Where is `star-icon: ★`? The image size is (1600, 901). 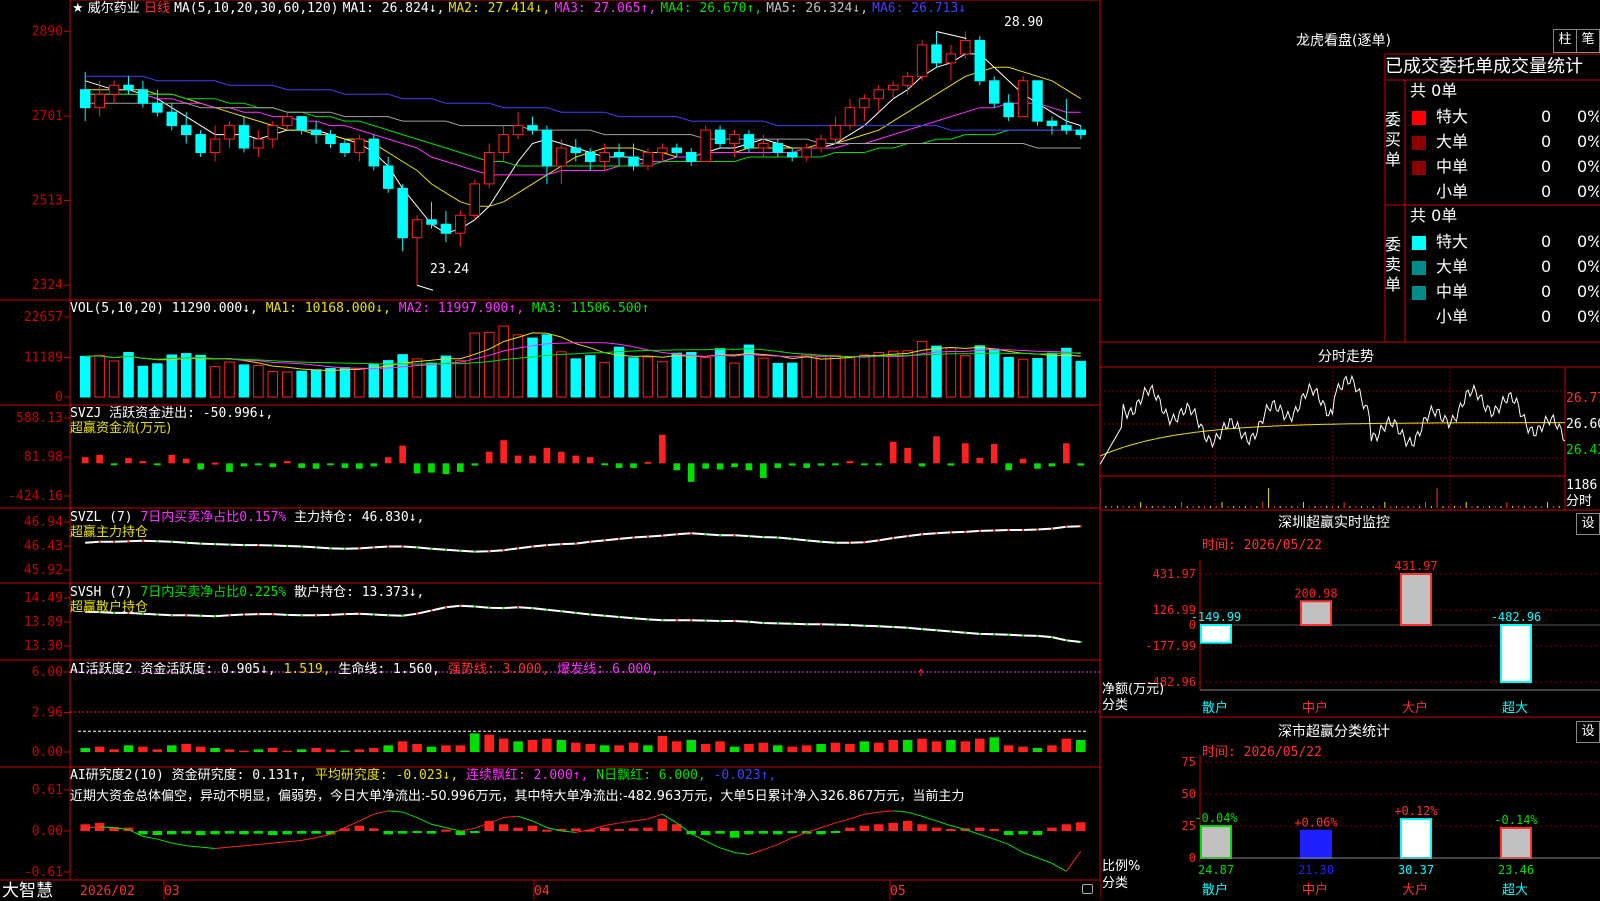
star-icon: ★ is located at coordinates (78, 8).